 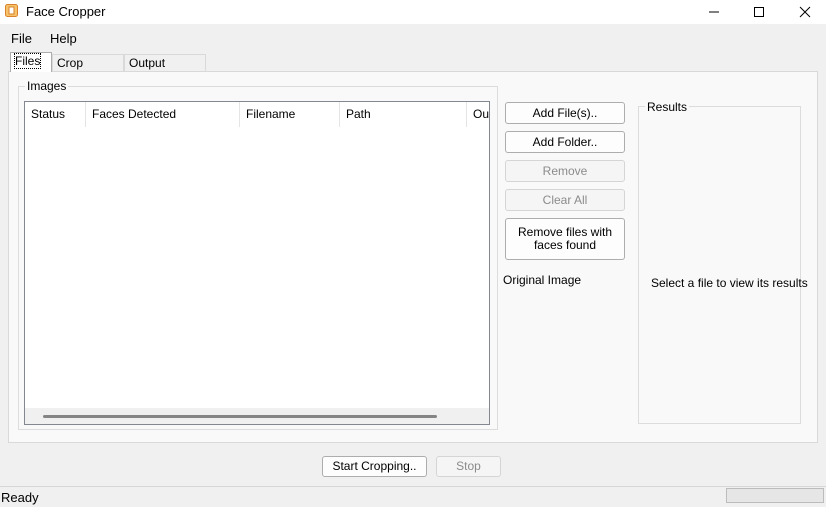 I want to click on column-header-faces-detected: Faces Detected, so click(x=163, y=114).